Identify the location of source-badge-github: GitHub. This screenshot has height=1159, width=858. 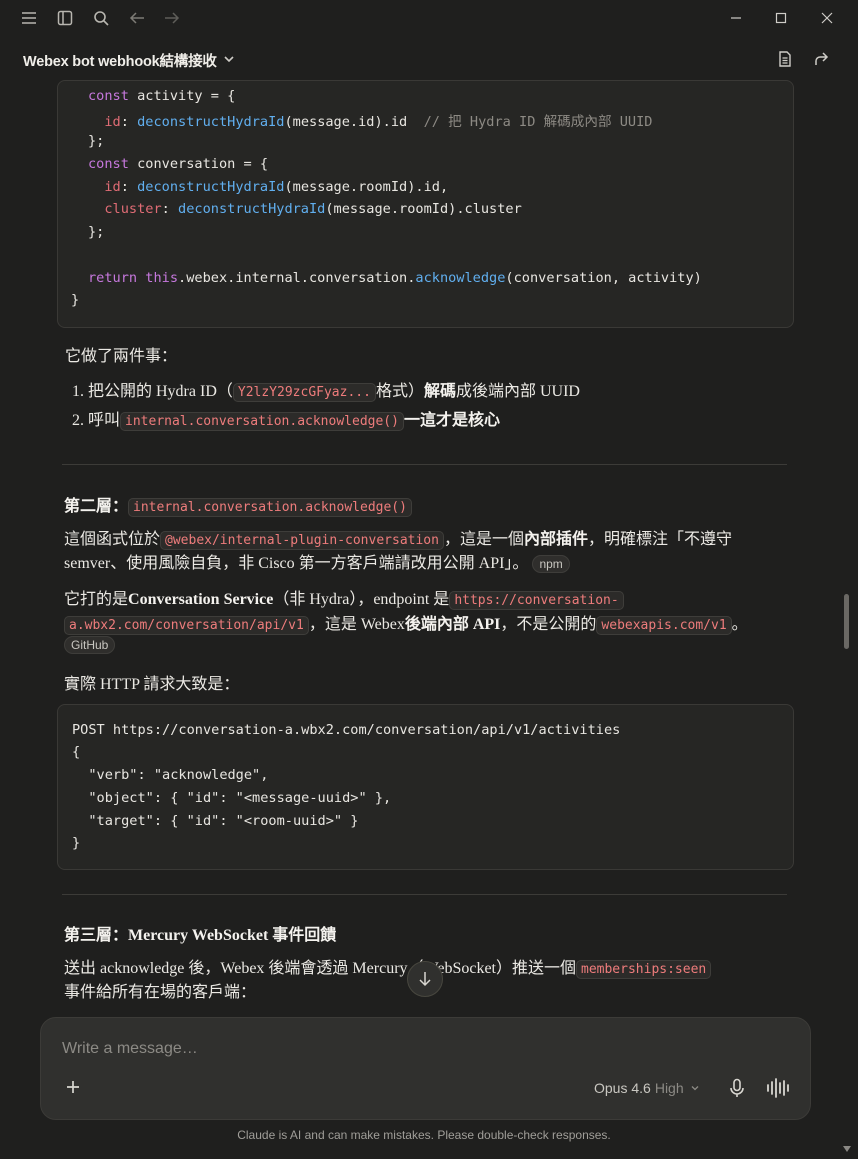
(90, 645).